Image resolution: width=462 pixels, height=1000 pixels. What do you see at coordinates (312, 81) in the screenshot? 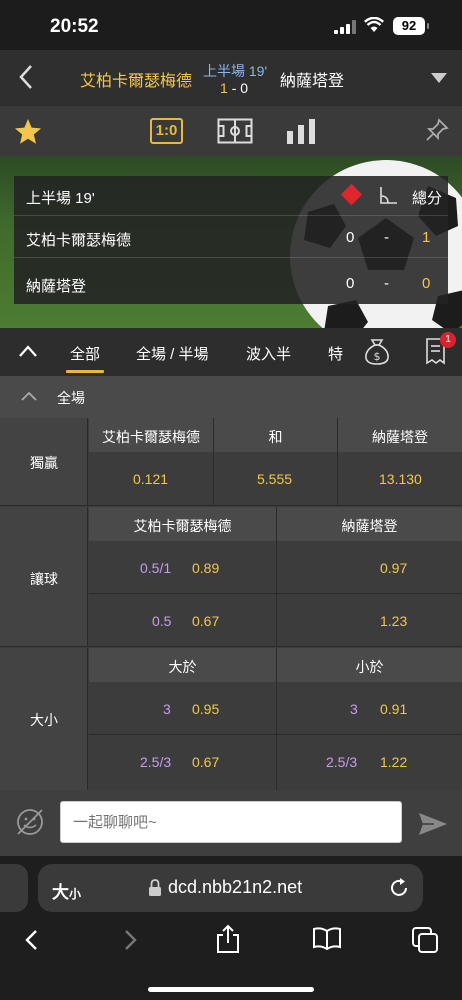
I see `away-team-name: 納薩塔登` at bounding box center [312, 81].